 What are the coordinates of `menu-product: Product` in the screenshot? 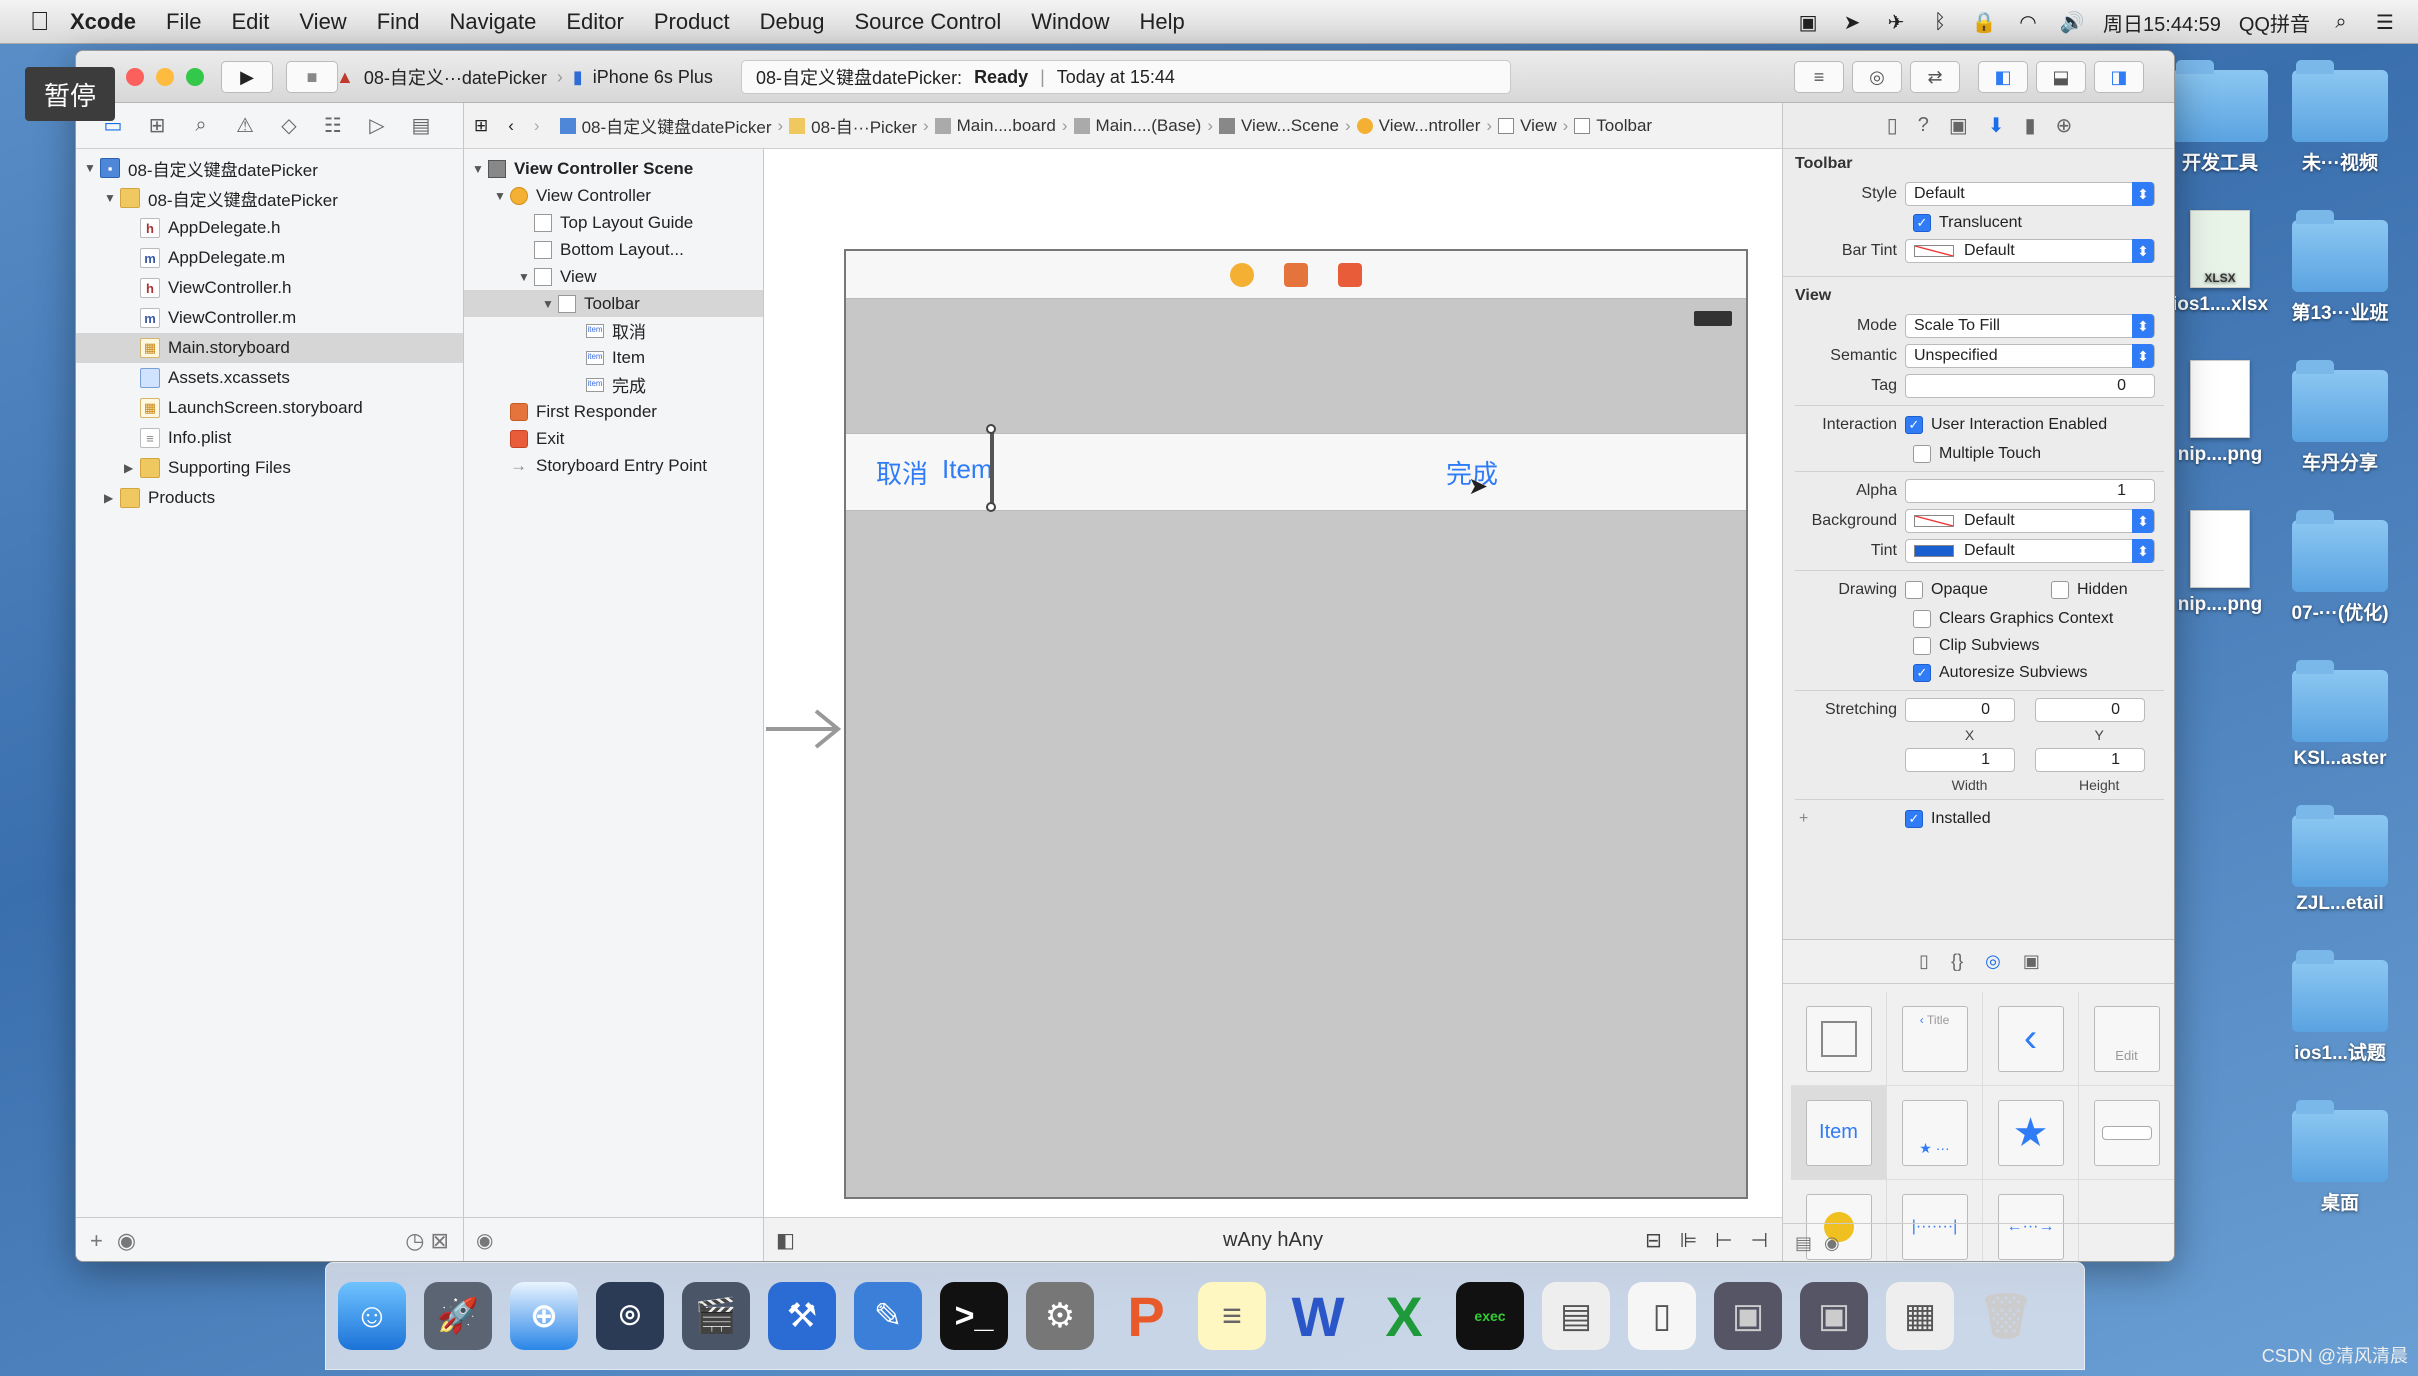 It's located at (692, 22).